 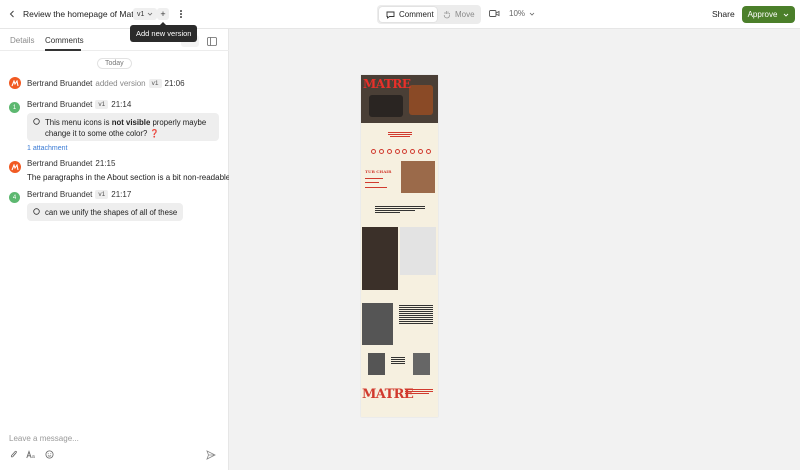 What do you see at coordinates (163, 14) in the screenshot?
I see `add-version-button: +` at bounding box center [163, 14].